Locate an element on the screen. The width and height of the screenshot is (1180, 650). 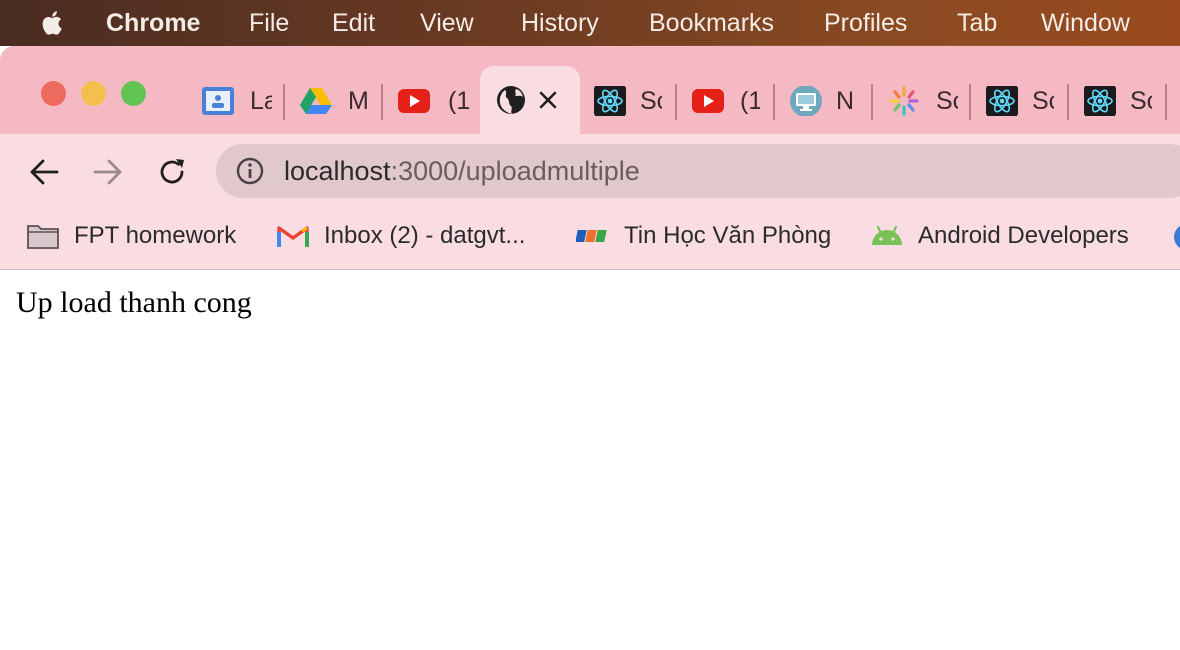
url-path: :3000/uploadmultiple is located at coordinates (515, 171).